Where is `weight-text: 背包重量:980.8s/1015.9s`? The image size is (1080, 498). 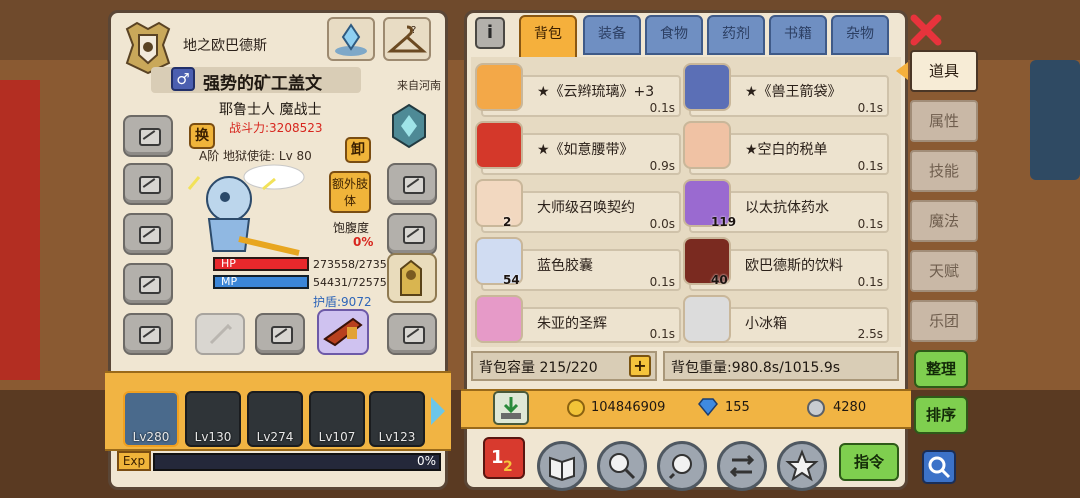 weight-text: 背包重量:980.8s/1015.9s is located at coordinates (756, 368).